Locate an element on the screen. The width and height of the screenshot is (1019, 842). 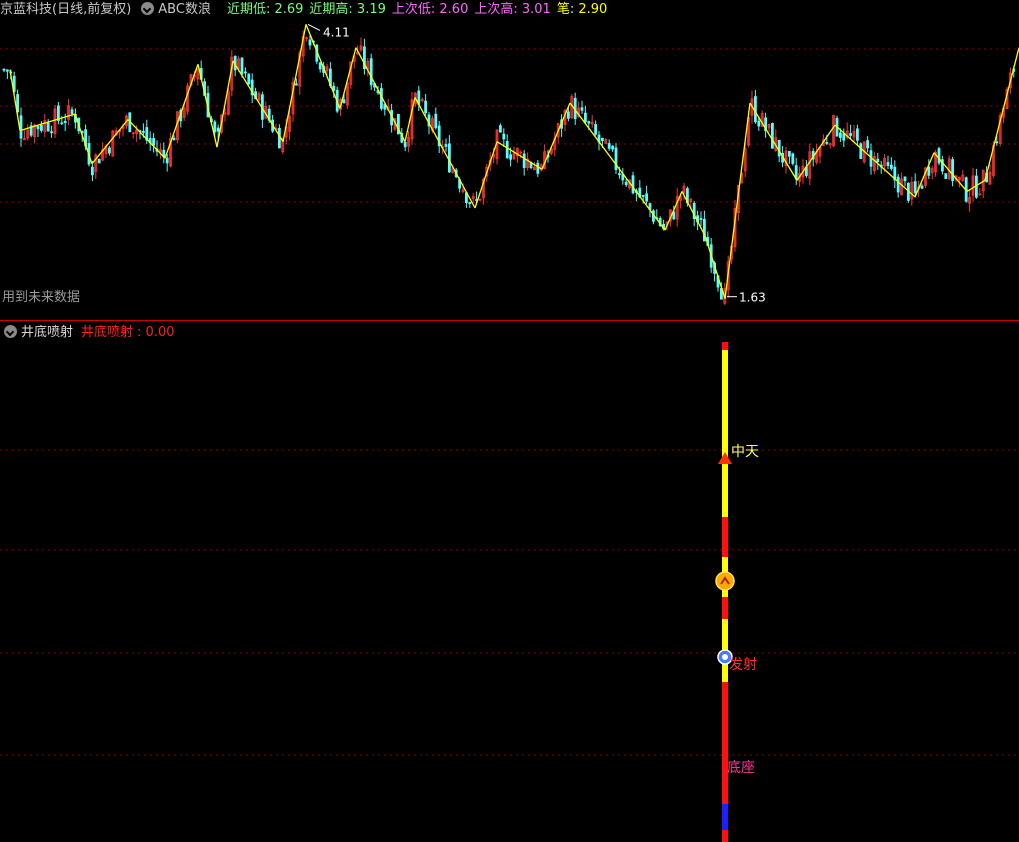
indicator-name: ABC数浪 is located at coordinates (184, 9).